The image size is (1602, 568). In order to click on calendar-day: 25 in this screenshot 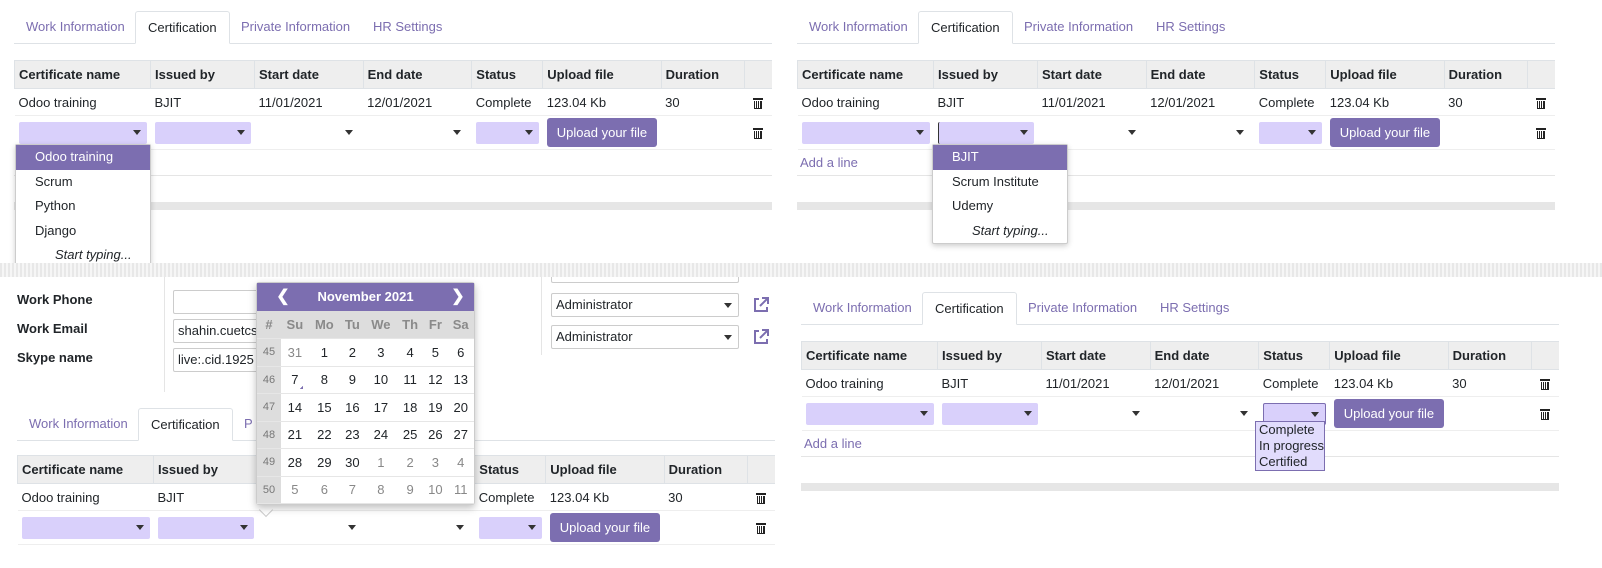, I will do `click(410, 435)`.